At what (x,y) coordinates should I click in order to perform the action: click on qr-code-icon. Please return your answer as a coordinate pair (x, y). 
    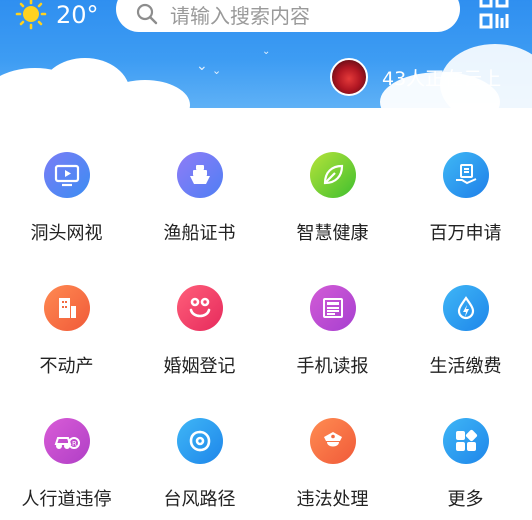
    Looking at the image, I should click on (494, 16).